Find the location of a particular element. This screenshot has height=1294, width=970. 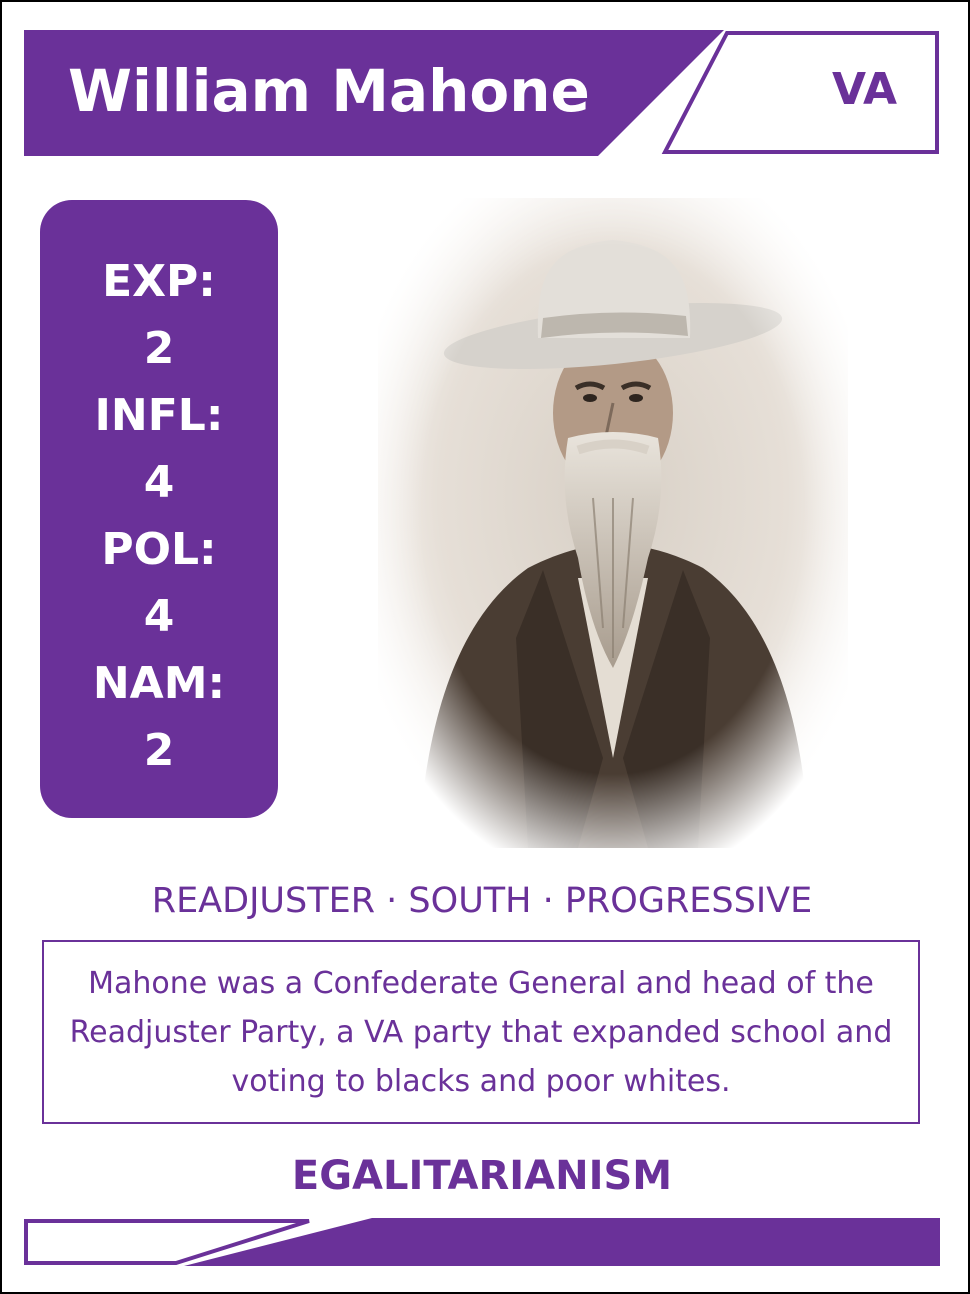

card-name: William Mahone is located at coordinates (329, 91).